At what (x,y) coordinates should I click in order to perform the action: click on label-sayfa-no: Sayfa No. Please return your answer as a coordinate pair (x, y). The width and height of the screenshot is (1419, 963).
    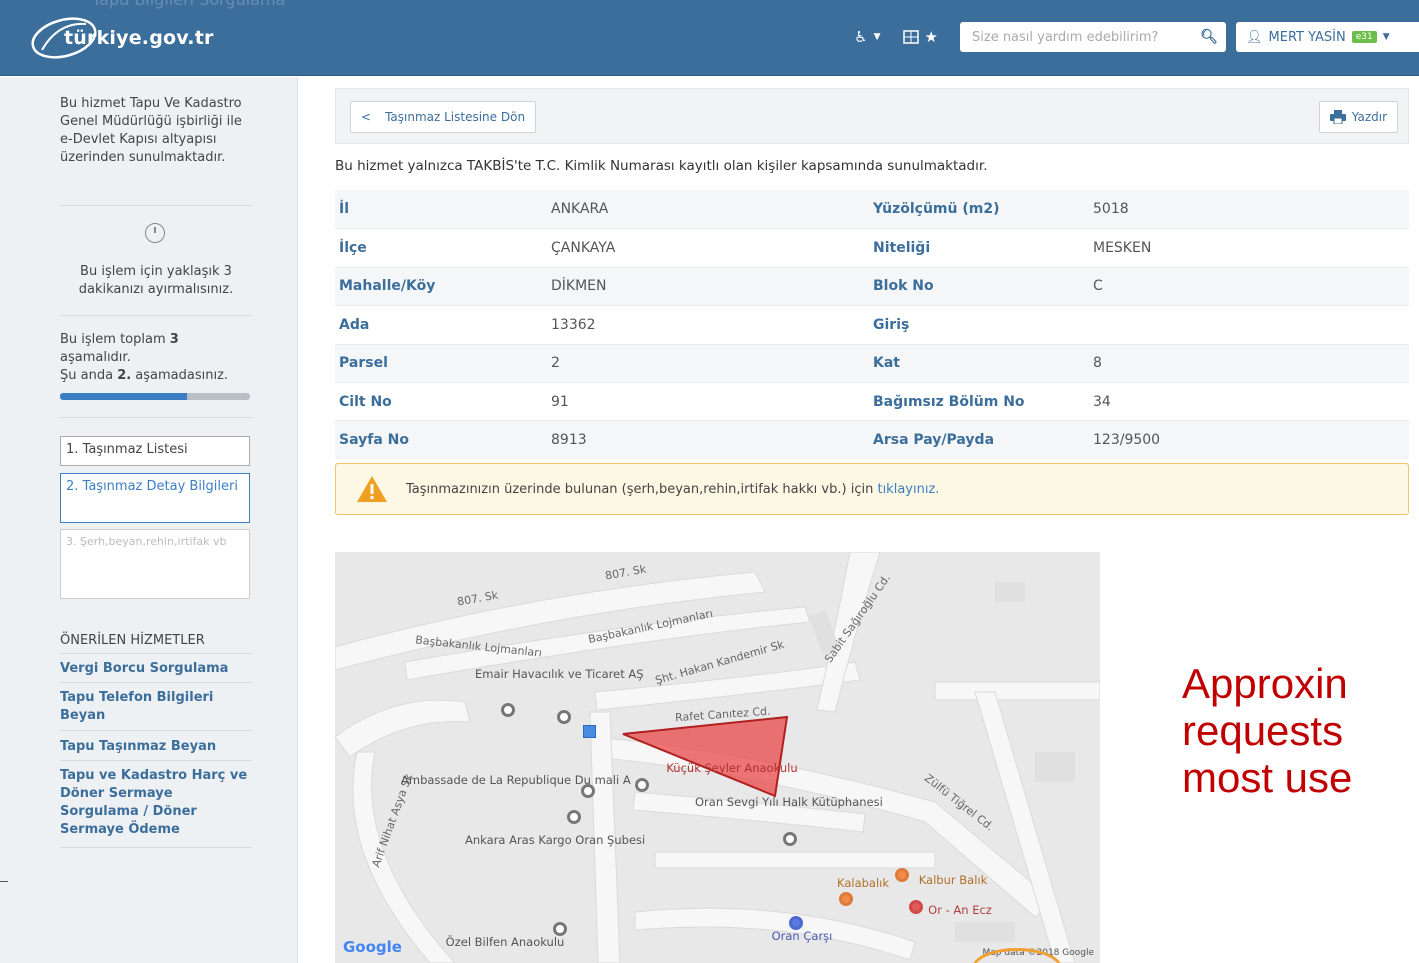
    Looking at the image, I should click on (374, 440).